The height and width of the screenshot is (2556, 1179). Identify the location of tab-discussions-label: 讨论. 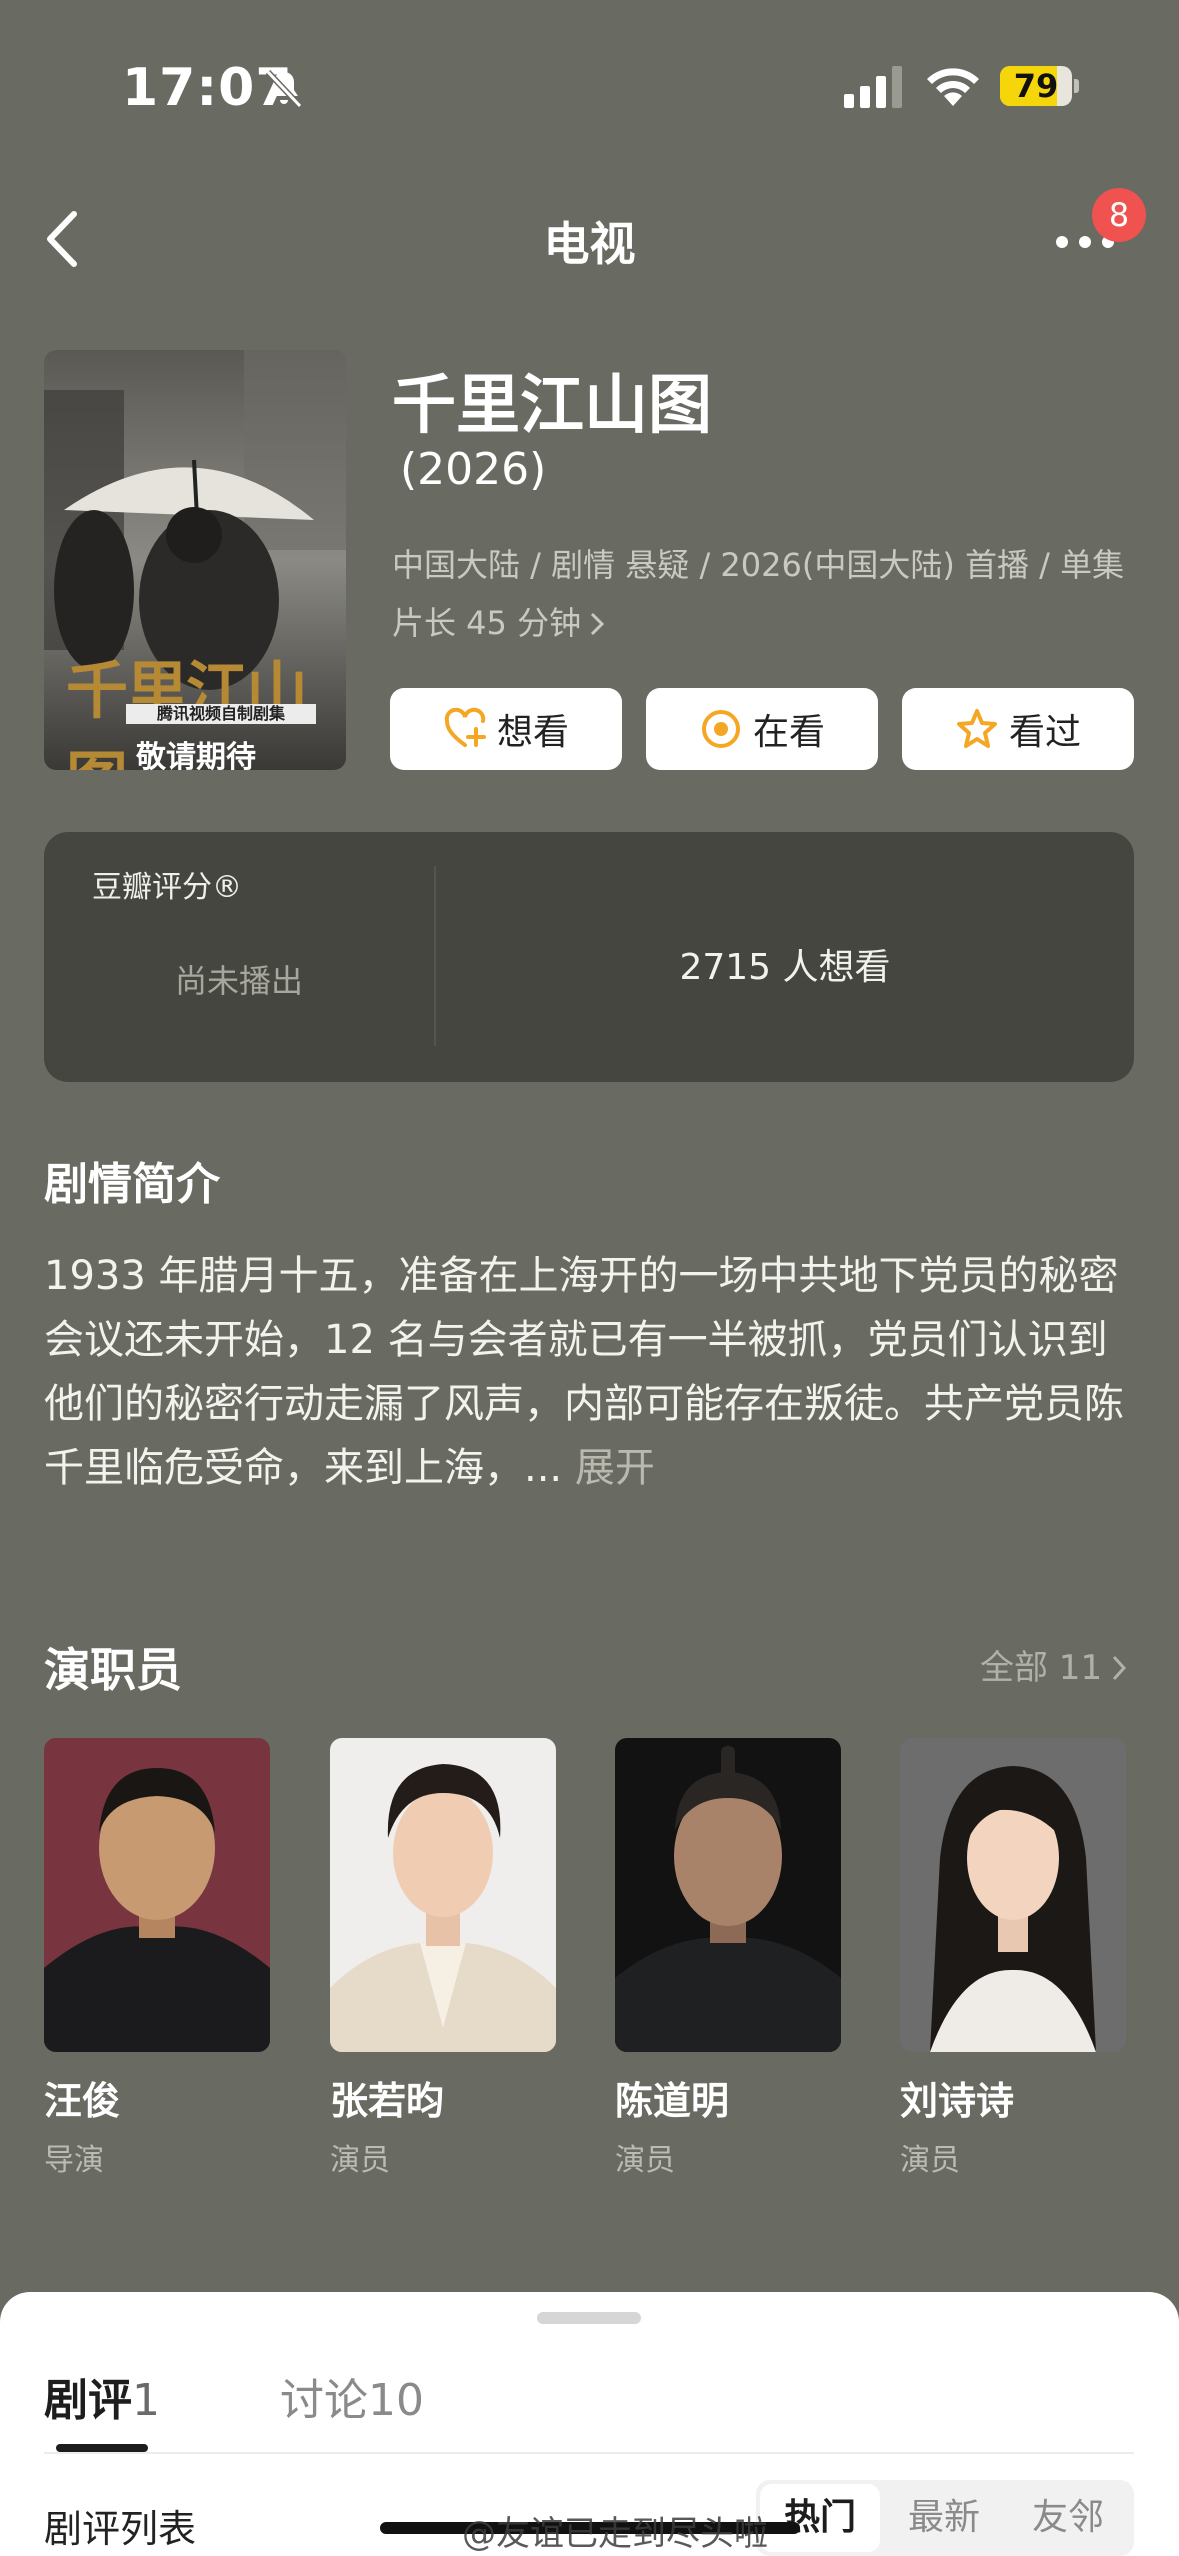
(324, 2400).